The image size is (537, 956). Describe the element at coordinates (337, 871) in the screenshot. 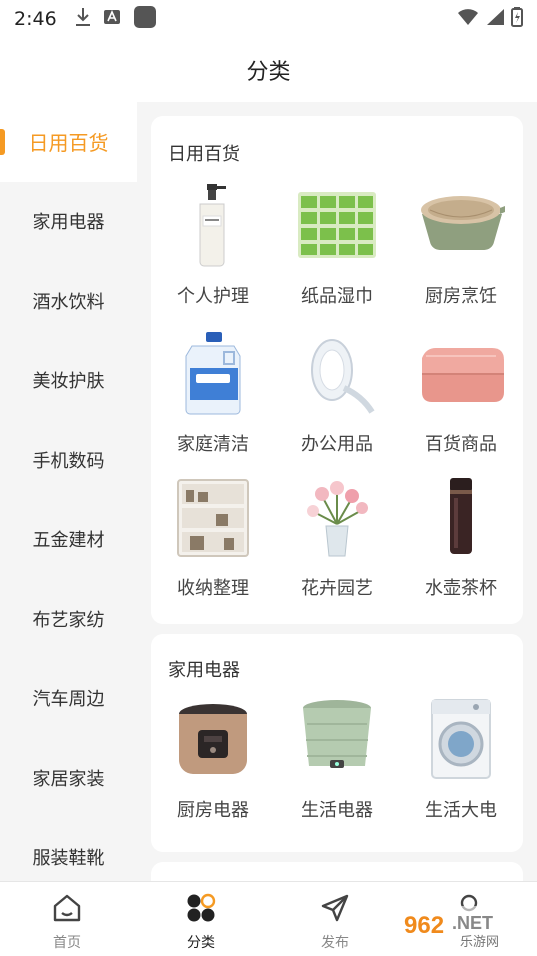

I see `section-card-partial` at that location.